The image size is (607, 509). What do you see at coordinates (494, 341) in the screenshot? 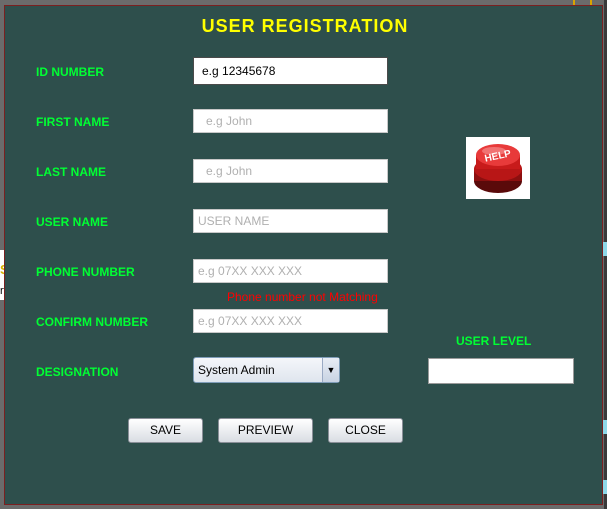
I see `user-level-label: USER LEVEL` at bounding box center [494, 341].